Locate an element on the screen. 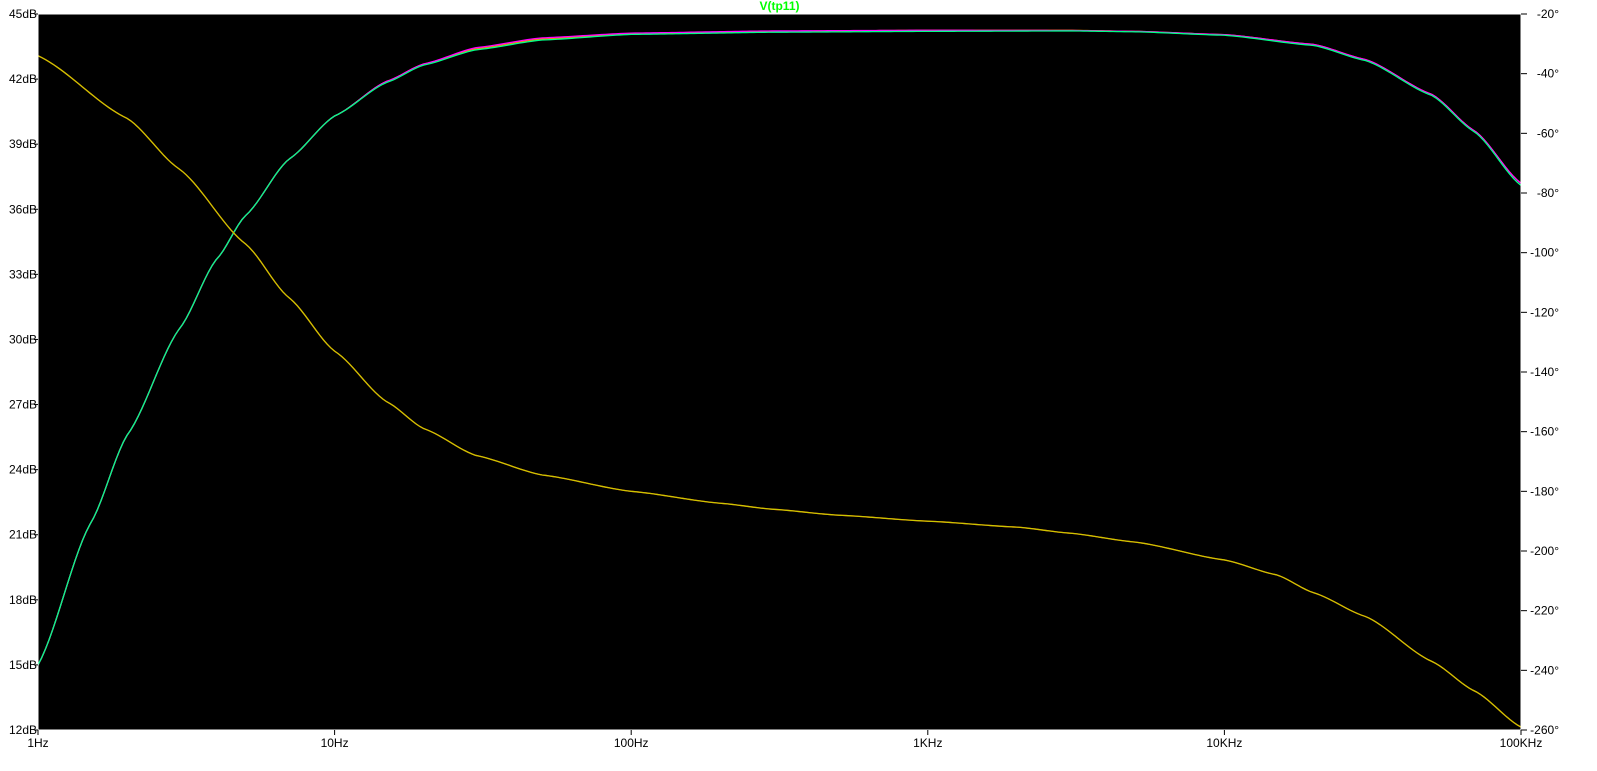 This screenshot has width=1597, height=771. y-right-tick-label: -20° is located at coordinates (1548, 14).